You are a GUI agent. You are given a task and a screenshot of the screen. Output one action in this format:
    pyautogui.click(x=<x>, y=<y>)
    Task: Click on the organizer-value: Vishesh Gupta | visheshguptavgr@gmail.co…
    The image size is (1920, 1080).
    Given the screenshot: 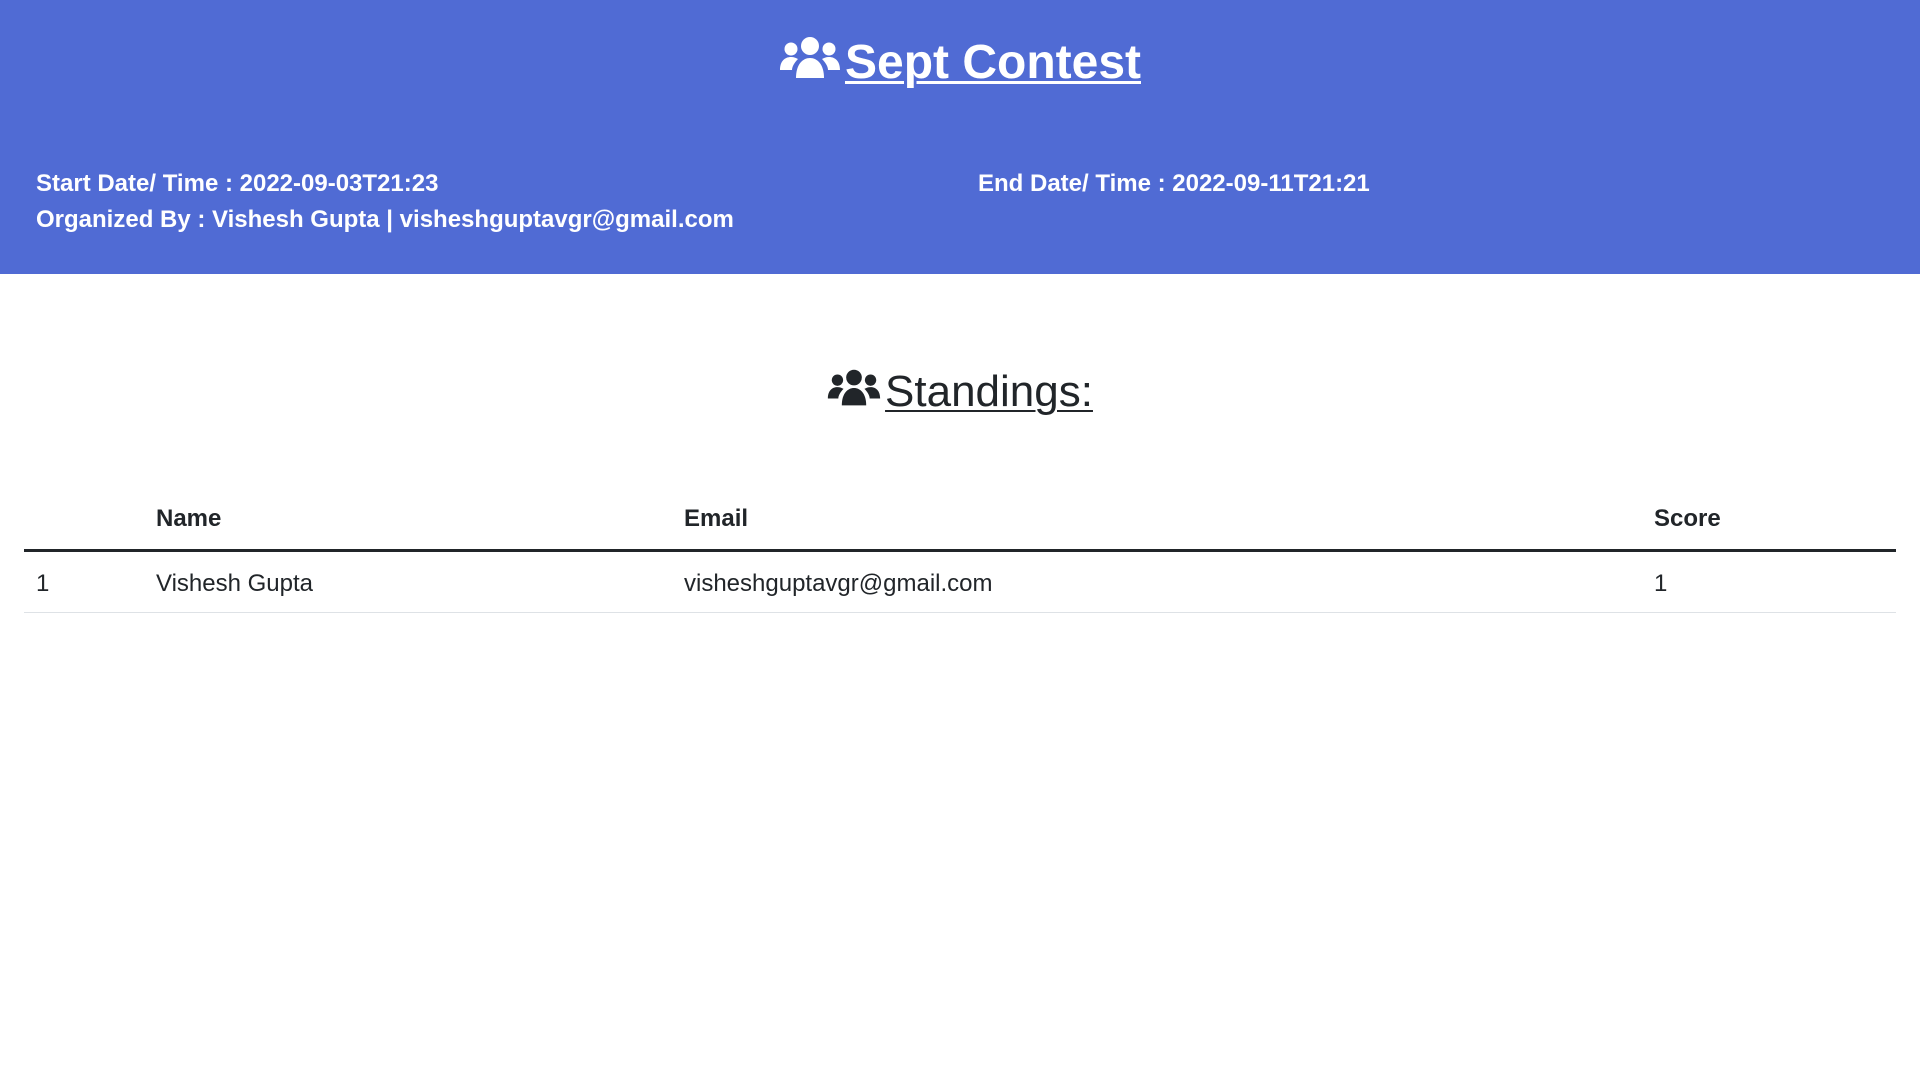 What is the action you would take?
    pyautogui.click(x=473, y=219)
    